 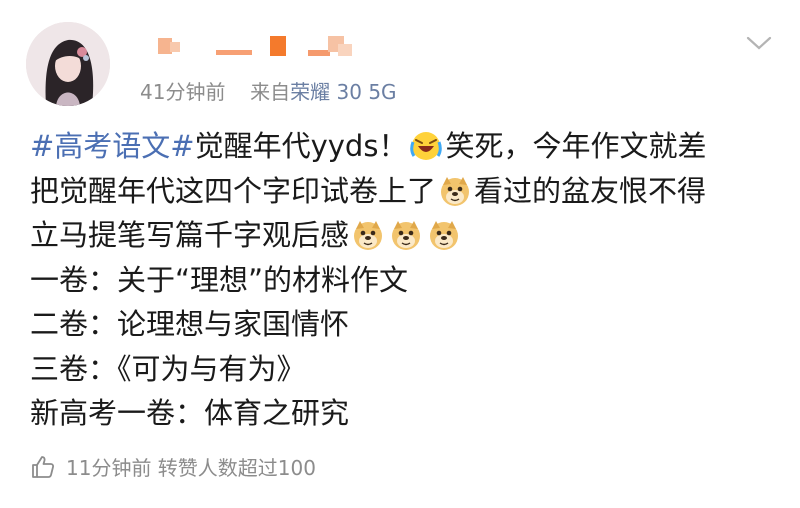 I want to click on content-text: 一卷：关于“理想”的材料作文, so click(x=219, y=279).